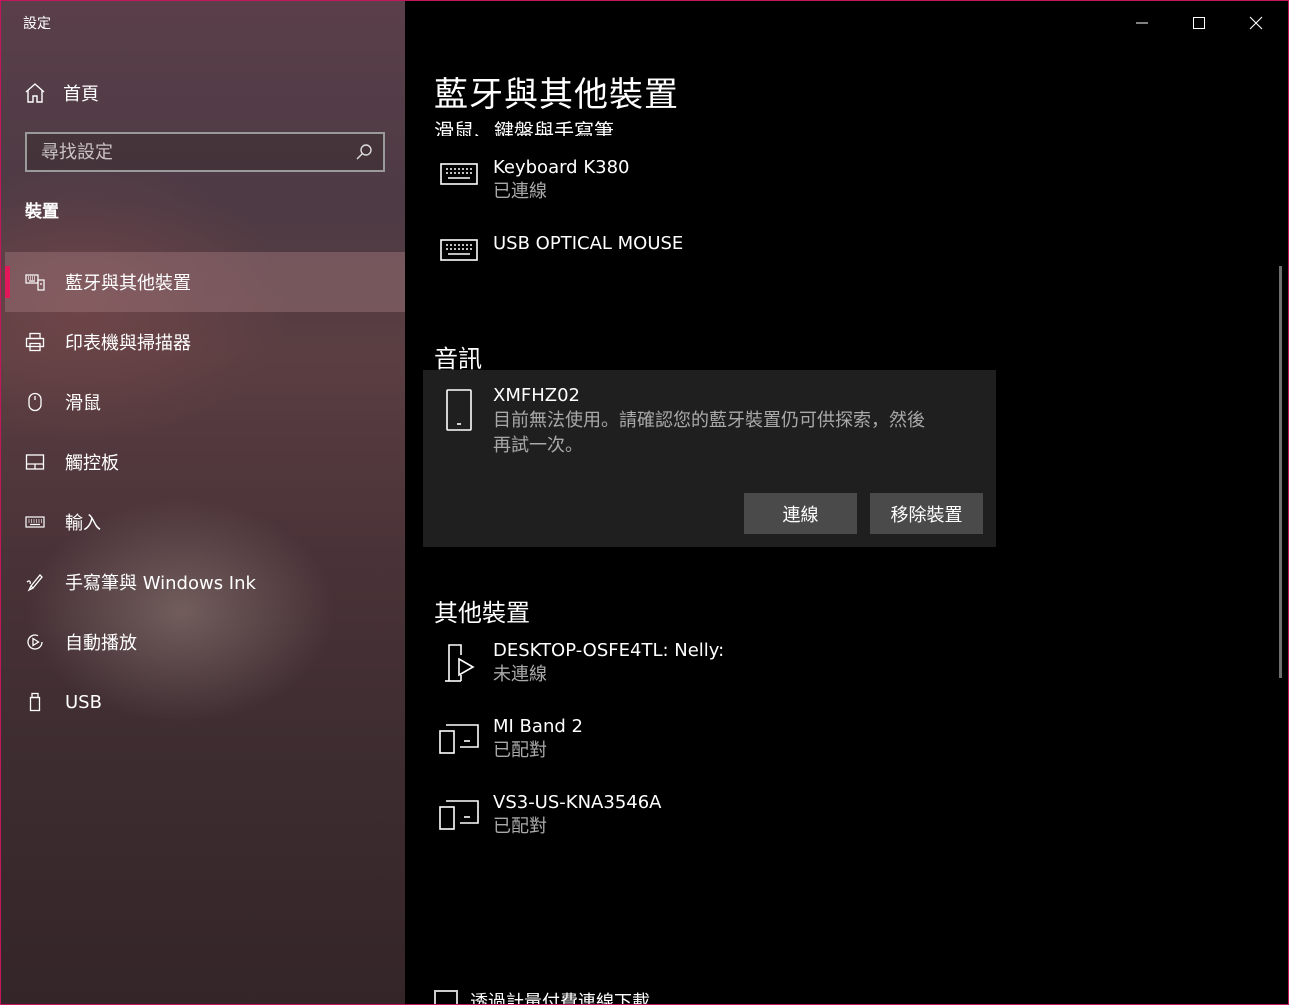 The image size is (1289, 1005). Describe the element at coordinates (520, 674) in the screenshot. I see `device-status: 未連線` at that location.